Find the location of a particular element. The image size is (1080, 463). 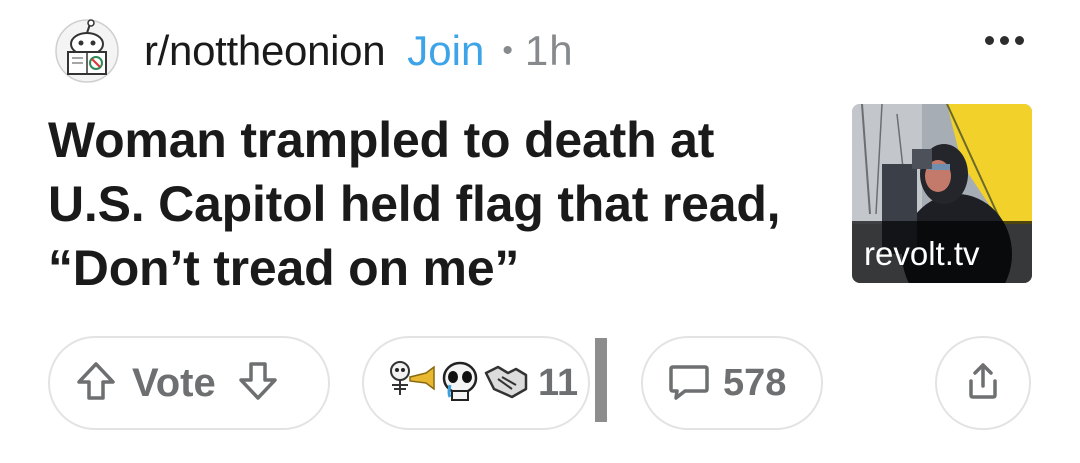

comments-button: 578 is located at coordinates (732, 383).